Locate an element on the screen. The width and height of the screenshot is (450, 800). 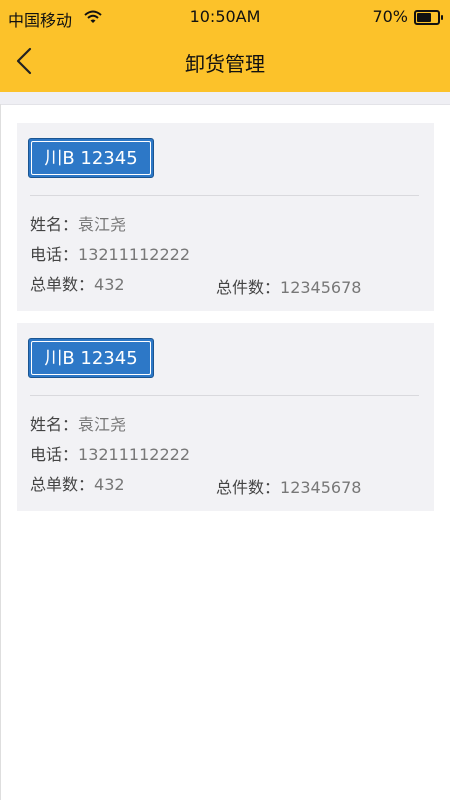
battery-icon is located at coordinates (428, 17).